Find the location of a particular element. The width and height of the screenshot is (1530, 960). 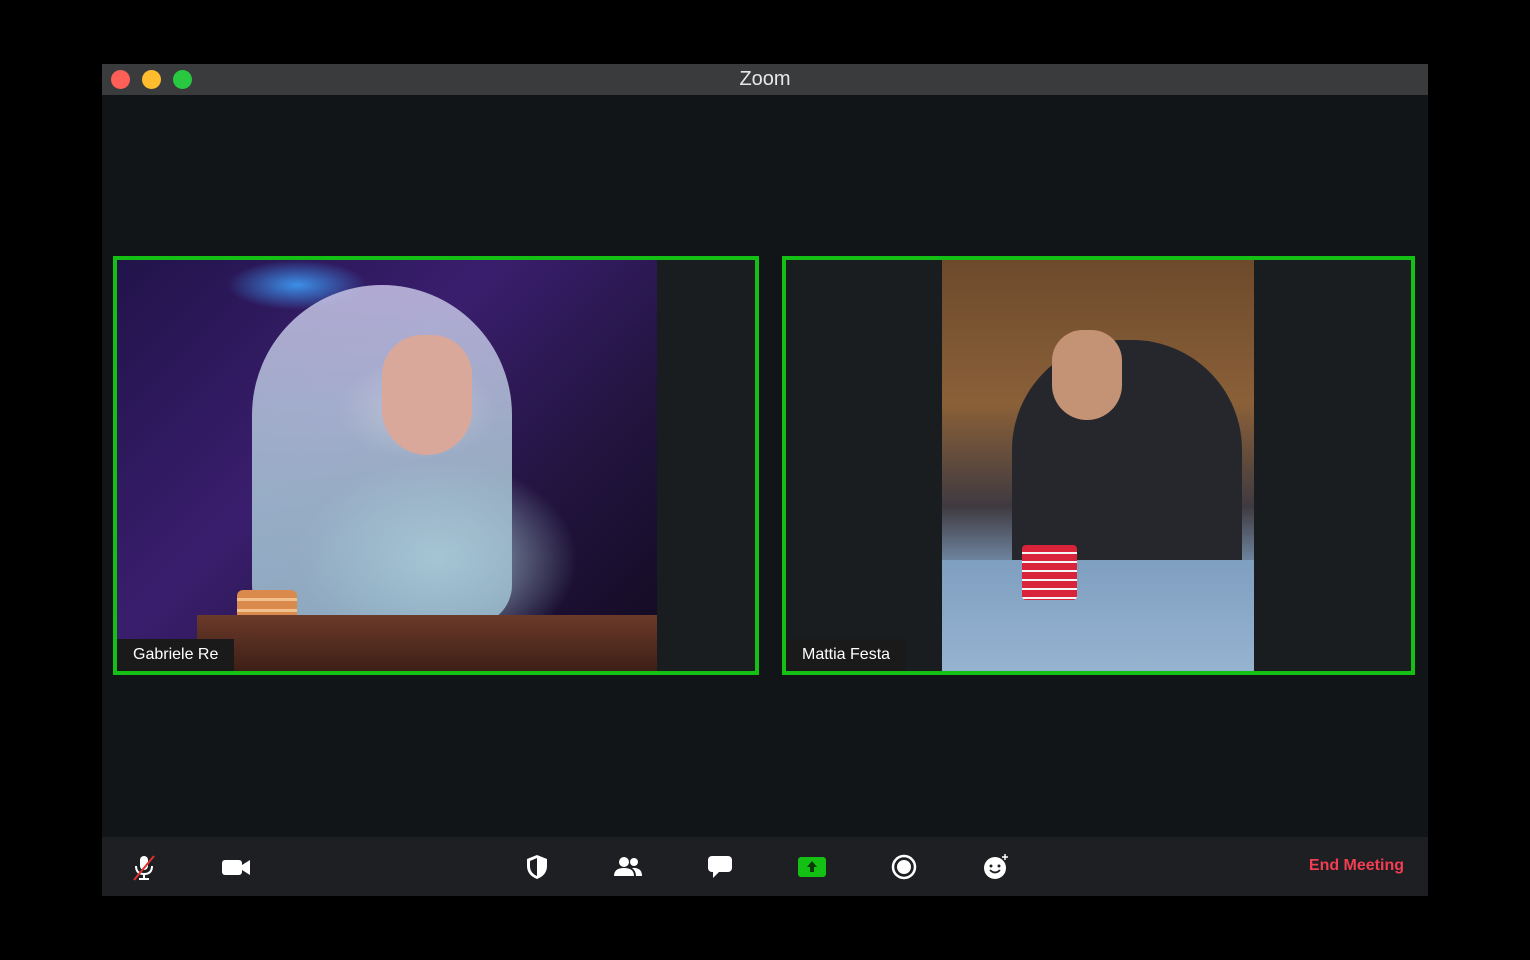

video-button is located at coordinates (236, 867).